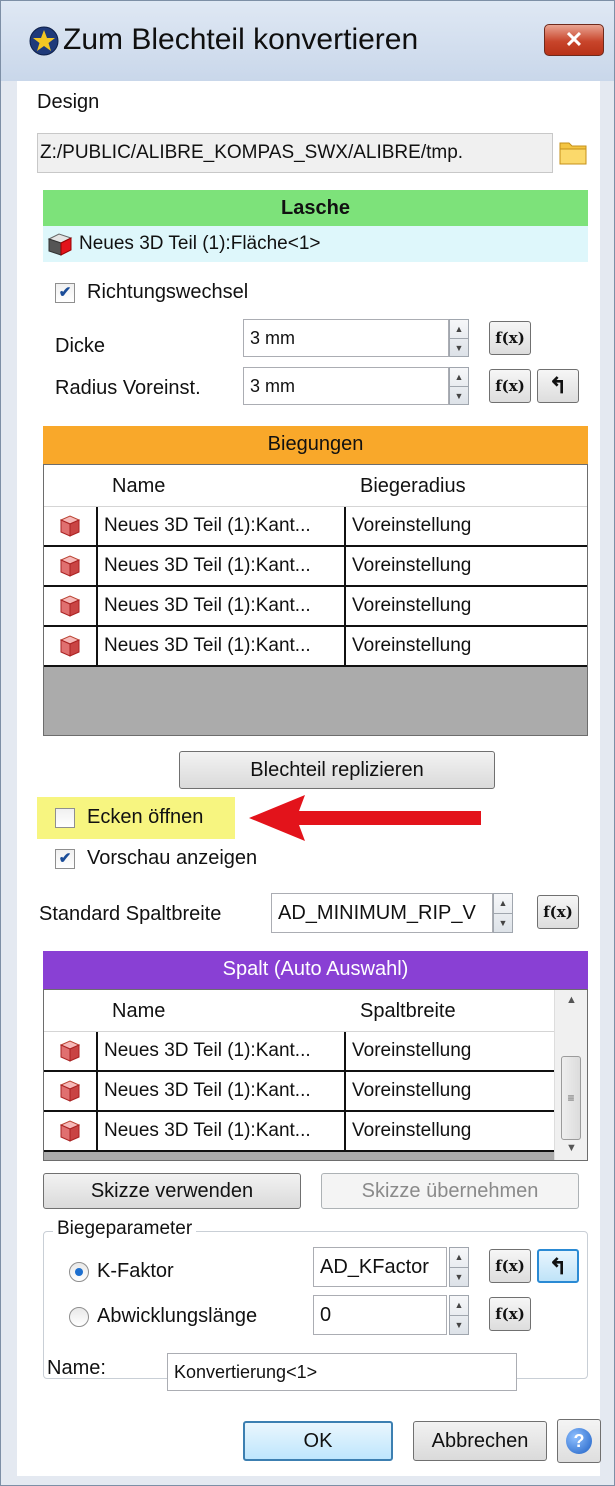 The height and width of the screenshot is (1486, 615). I want to click on dicke-formula-button: f(x), so click(510, 338).